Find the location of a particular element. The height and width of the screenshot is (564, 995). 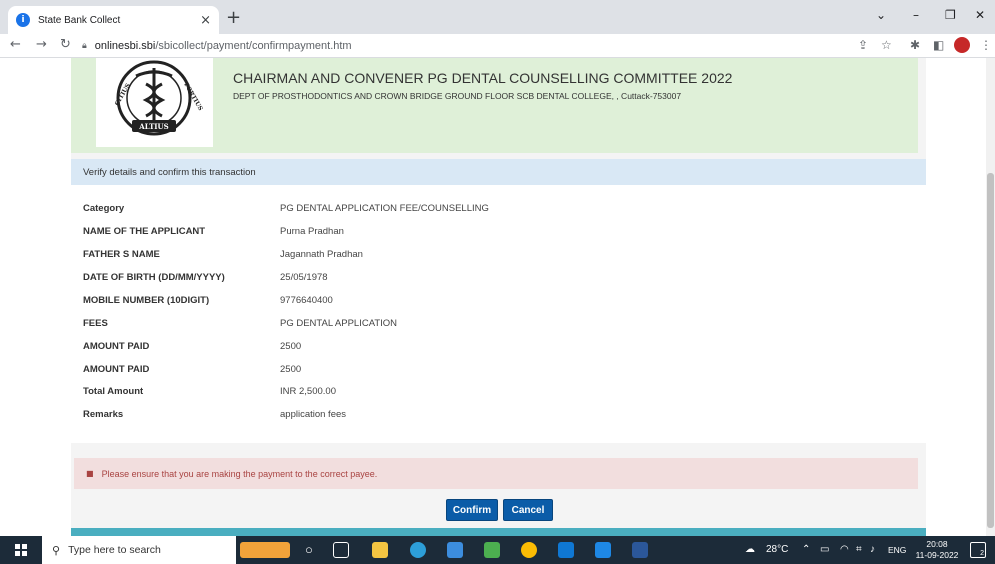

page-footer is located at coordinates (498, 532).